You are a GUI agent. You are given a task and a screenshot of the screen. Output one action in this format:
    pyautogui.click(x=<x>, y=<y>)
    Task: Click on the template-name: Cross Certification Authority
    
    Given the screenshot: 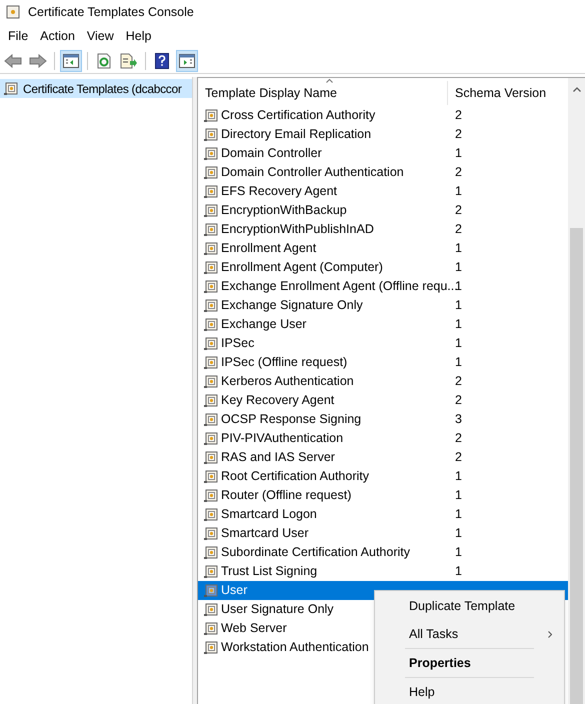 What is the action you would take?
    pyautogui.click(x=298, y=115)
    